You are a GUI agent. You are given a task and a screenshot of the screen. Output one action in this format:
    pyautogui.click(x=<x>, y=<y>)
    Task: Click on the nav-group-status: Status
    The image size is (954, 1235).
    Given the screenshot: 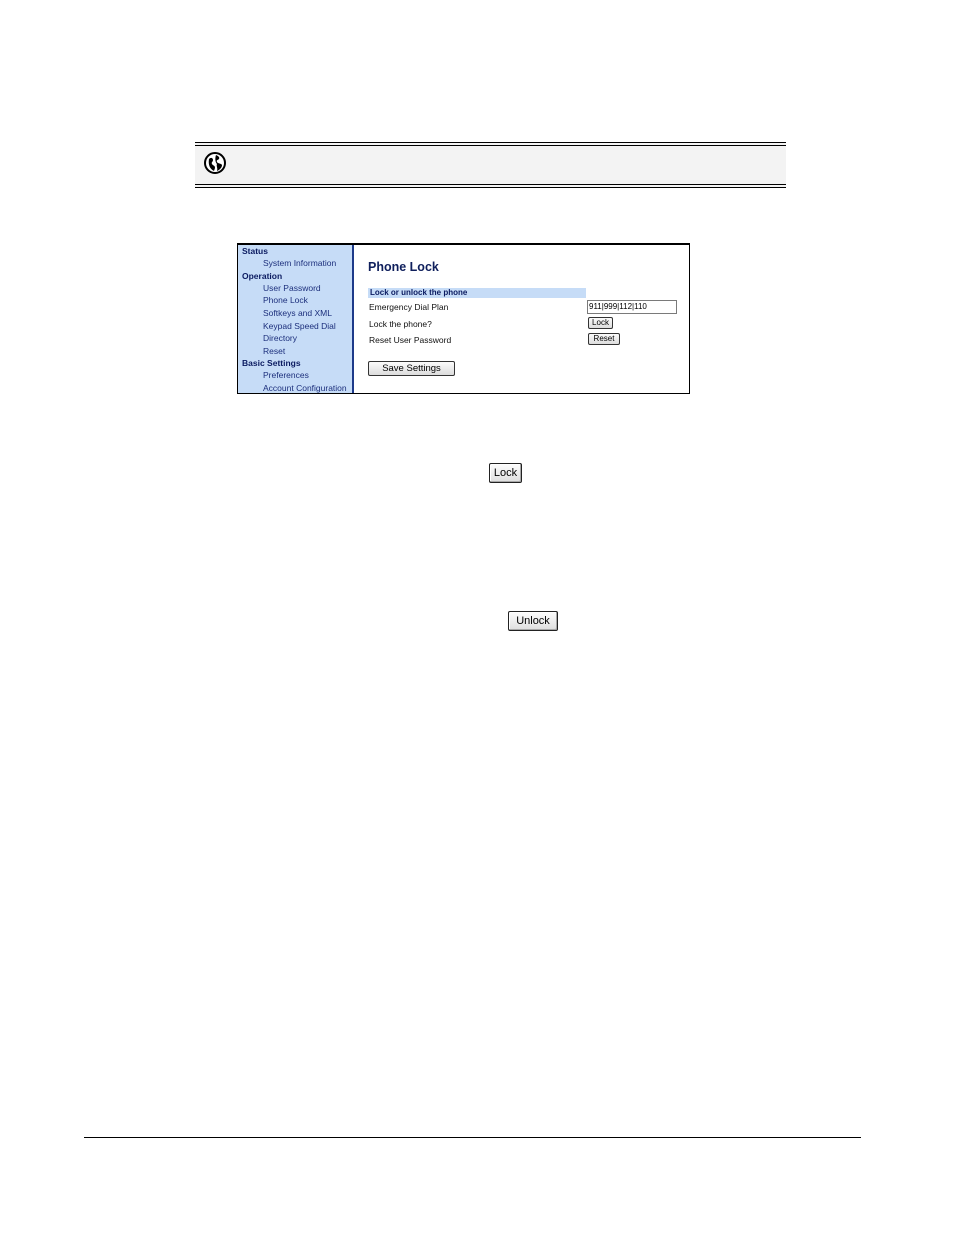 What is the action you would take?
    pyautogui.click(x=255, y=251)
    